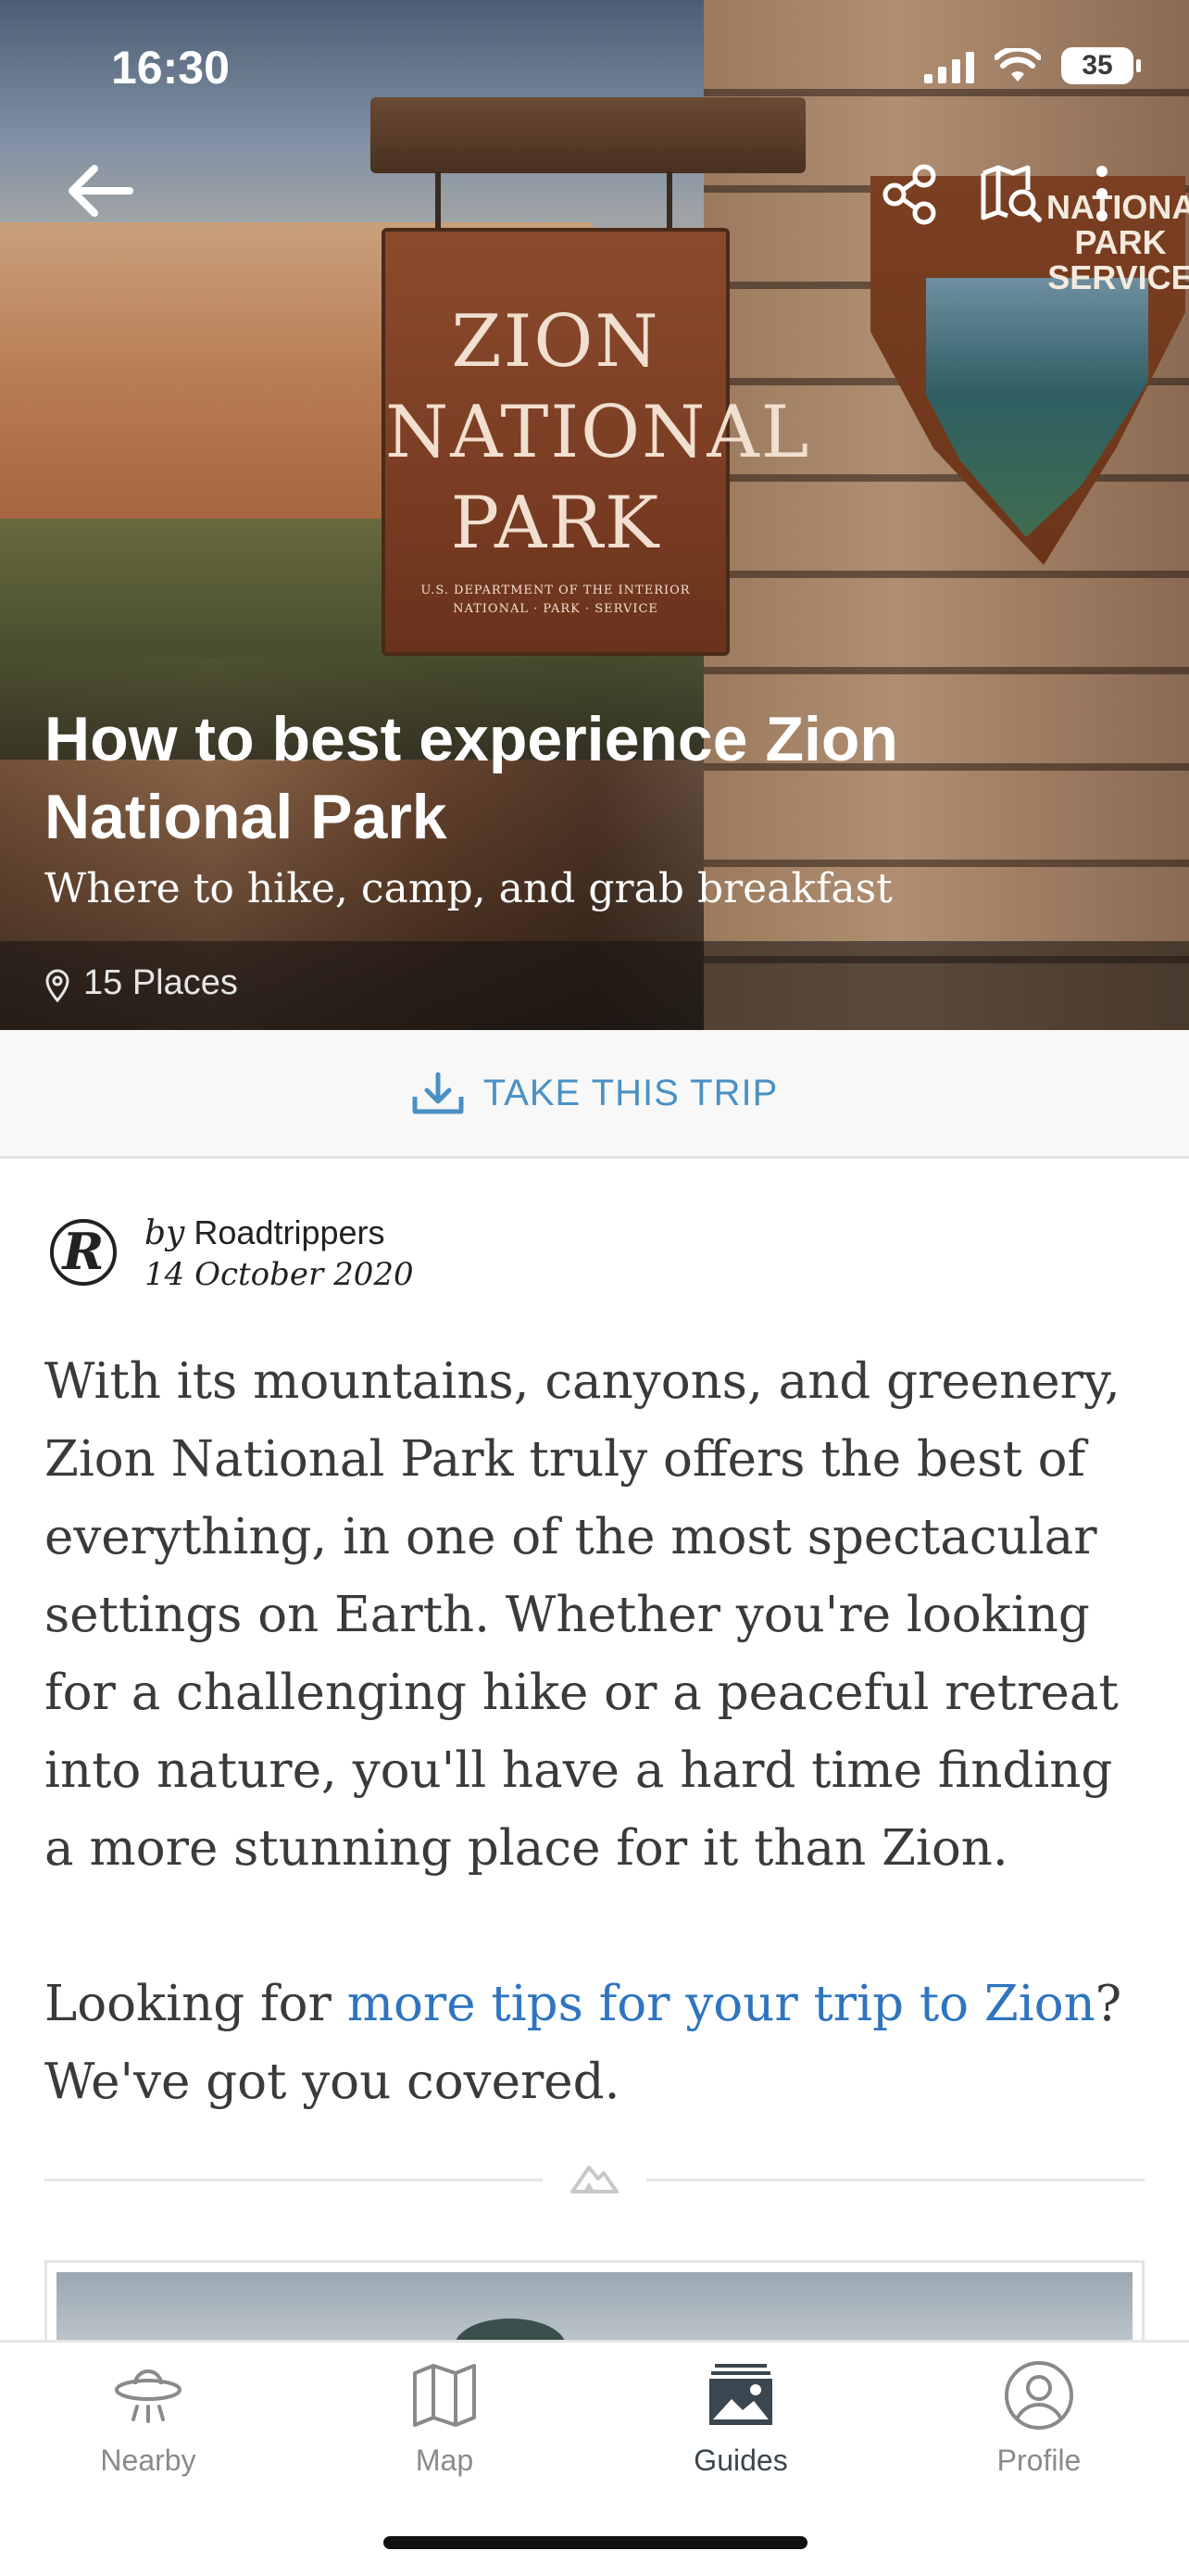  Describe the element at coordinates (102, 191) in the screenshot. I see `back-arrow-icon` at that location.